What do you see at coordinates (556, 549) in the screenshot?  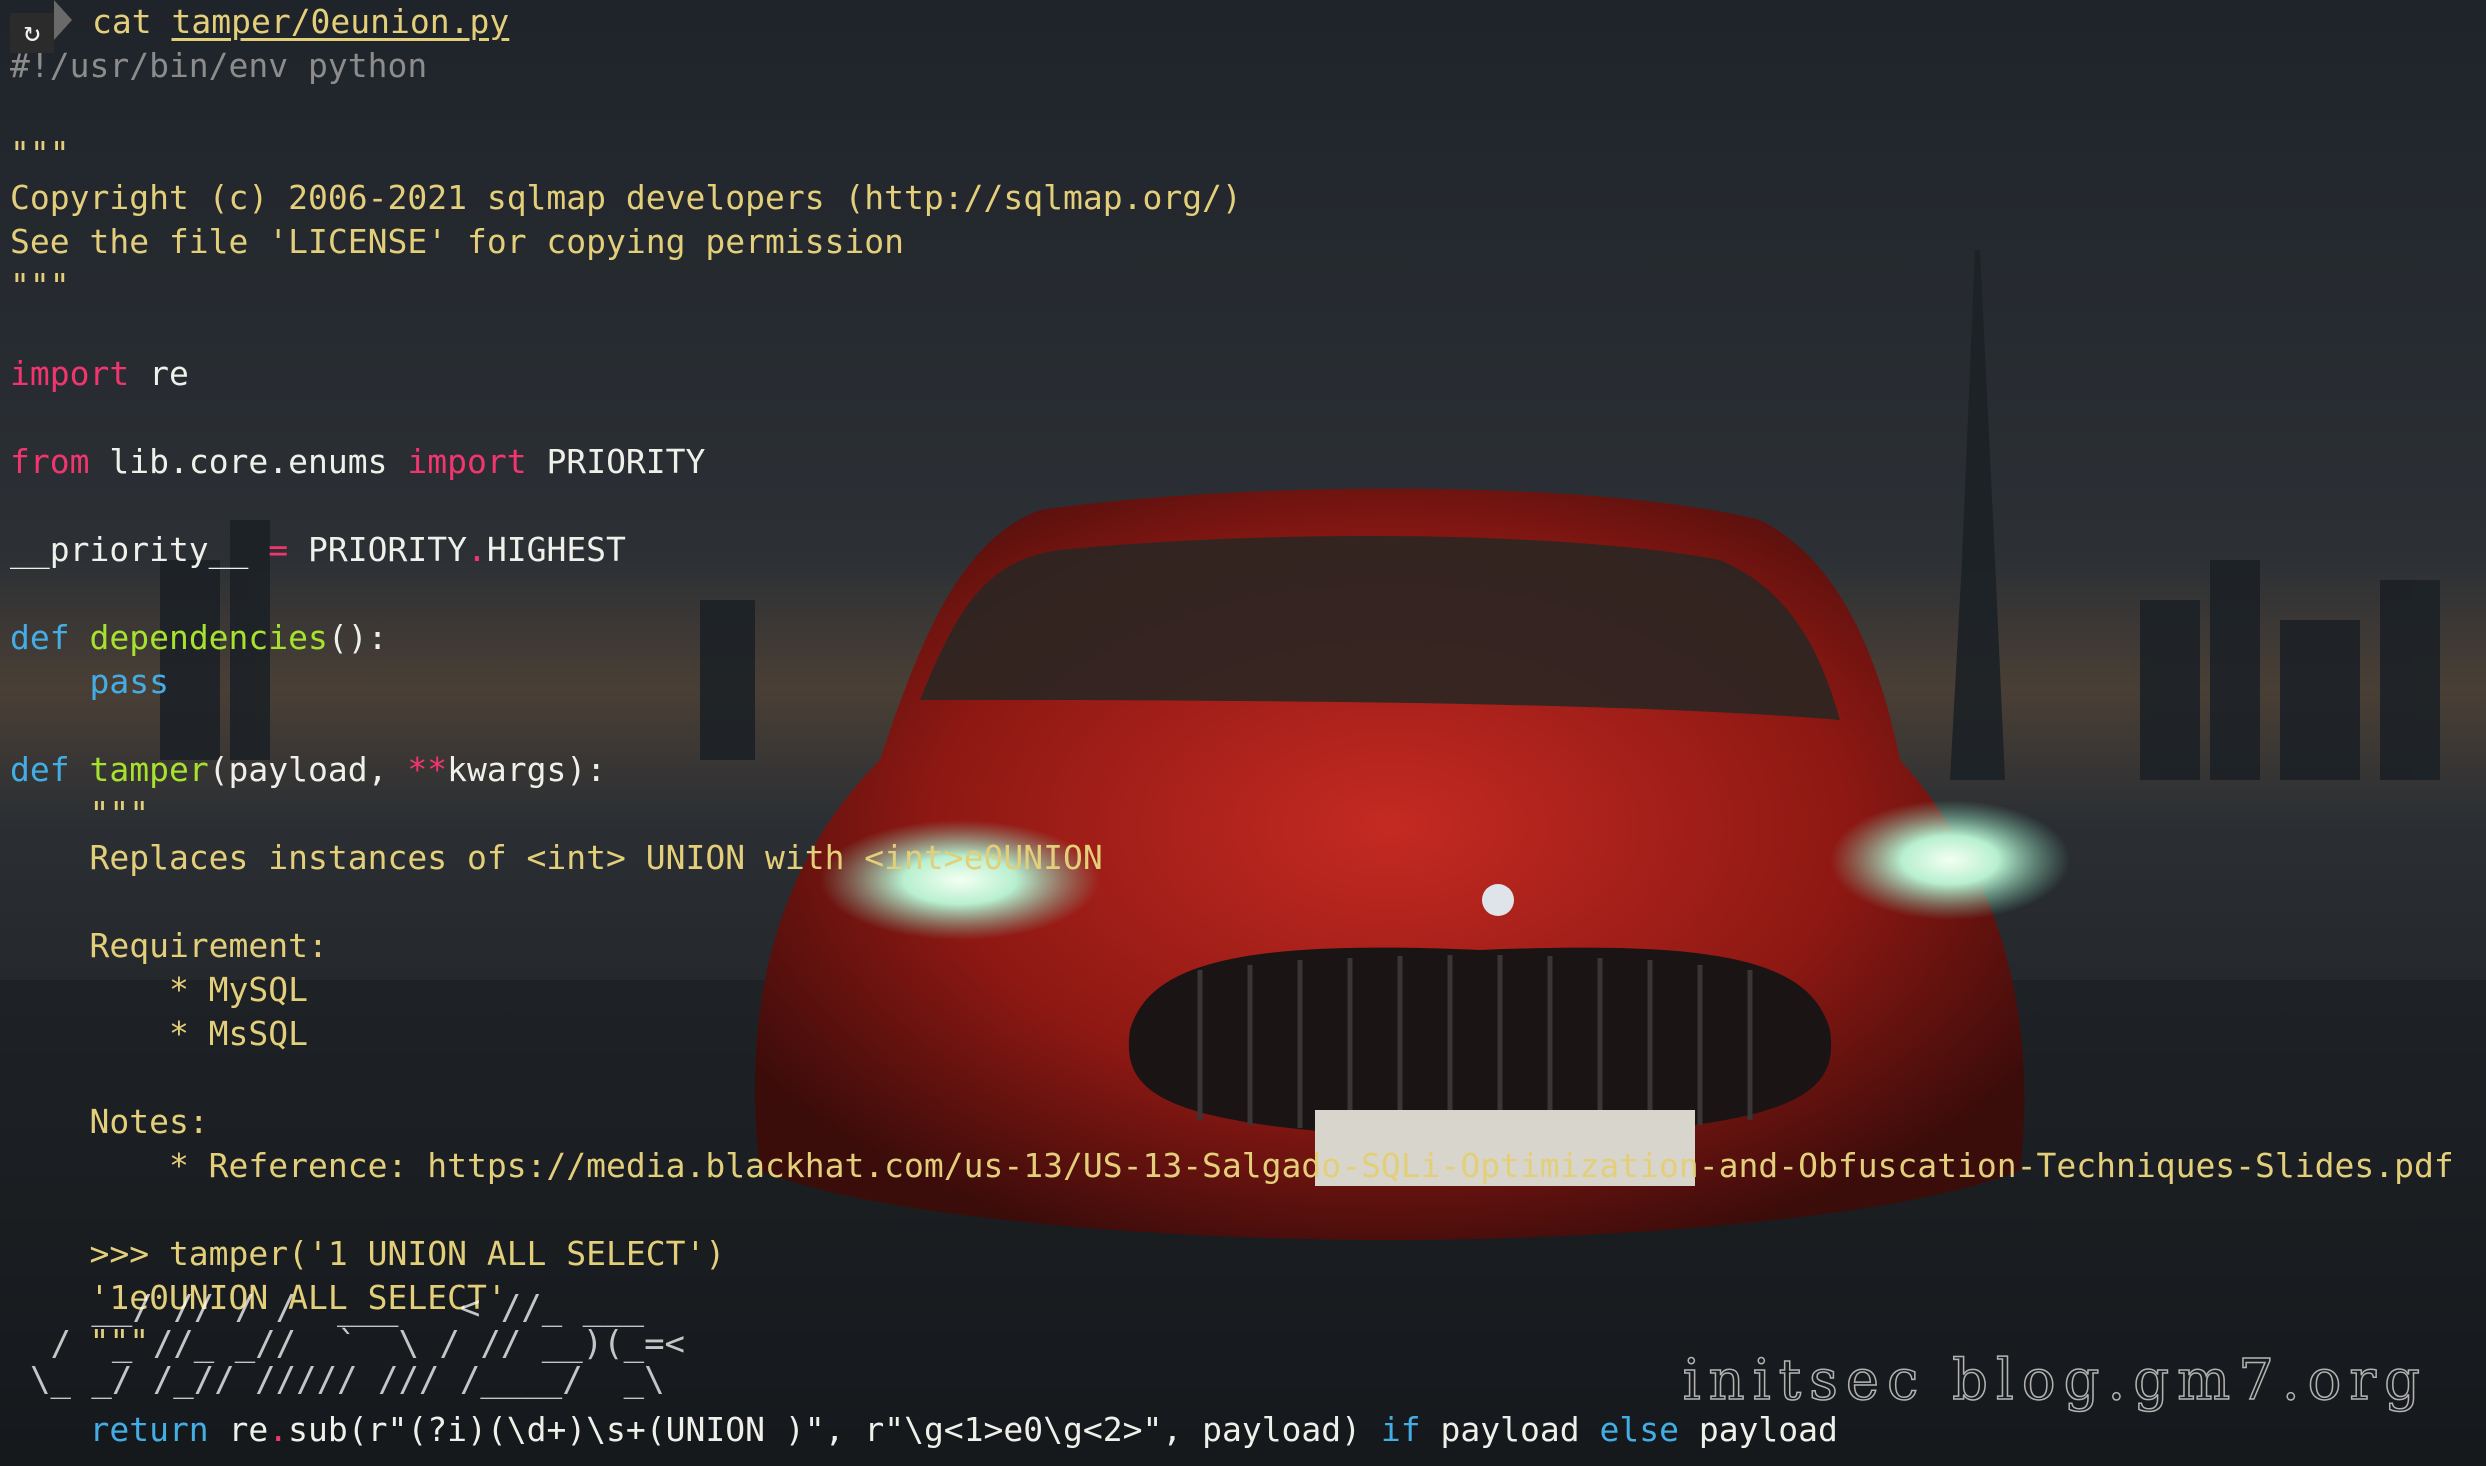 I see `attribute-name: HIGHEST` at bounding box center [556, 549].